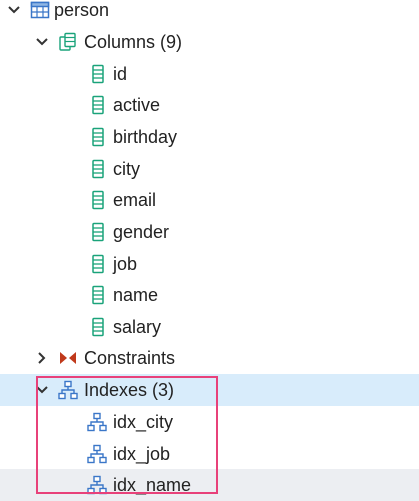 This screenshot has width=419, height=501. What do you see at coordinates (209, 485) in the screenshot?
I see `index-item: idx_name` at bounding box center [209, 485].